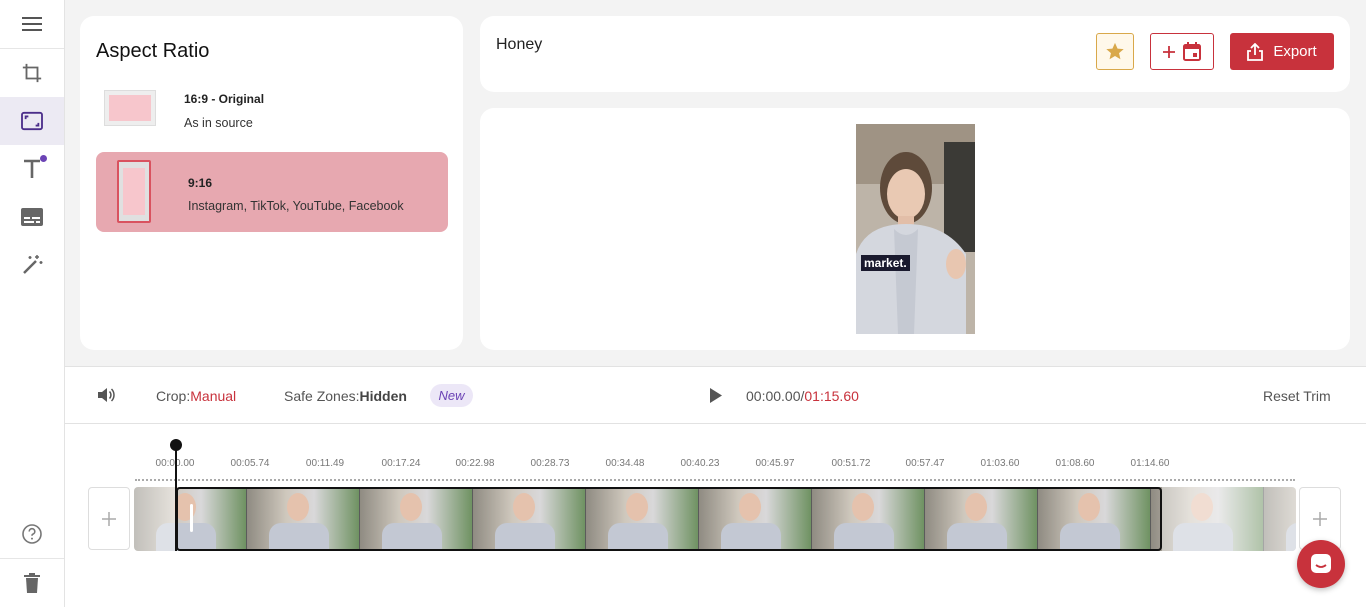 This screenshot has height=607, width=1366. I want to click on menu-button, so click(32, 24).